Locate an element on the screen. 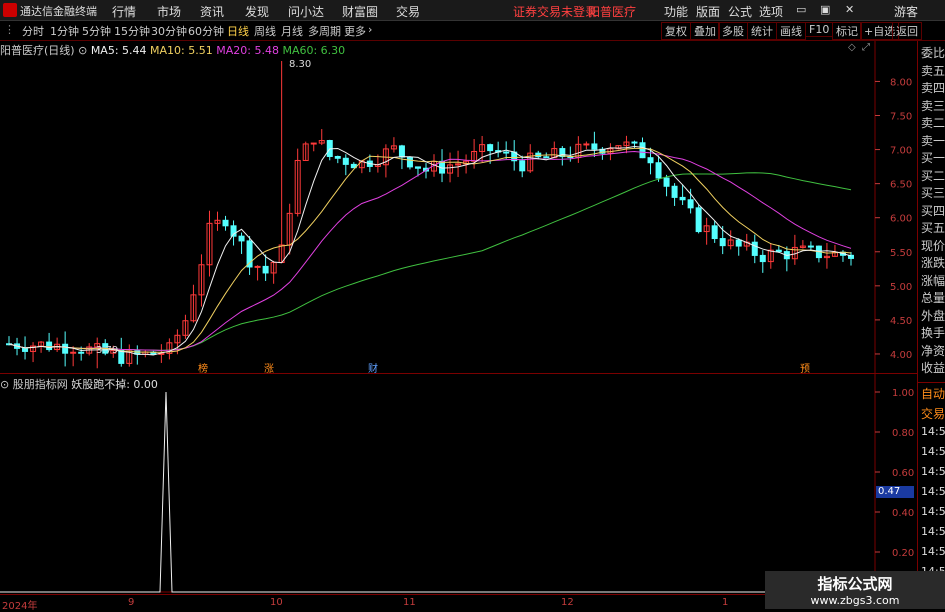 The width and height of the screenshot is (945, 612). period-30min: 30分钟 is located at coordinates (169, 31).